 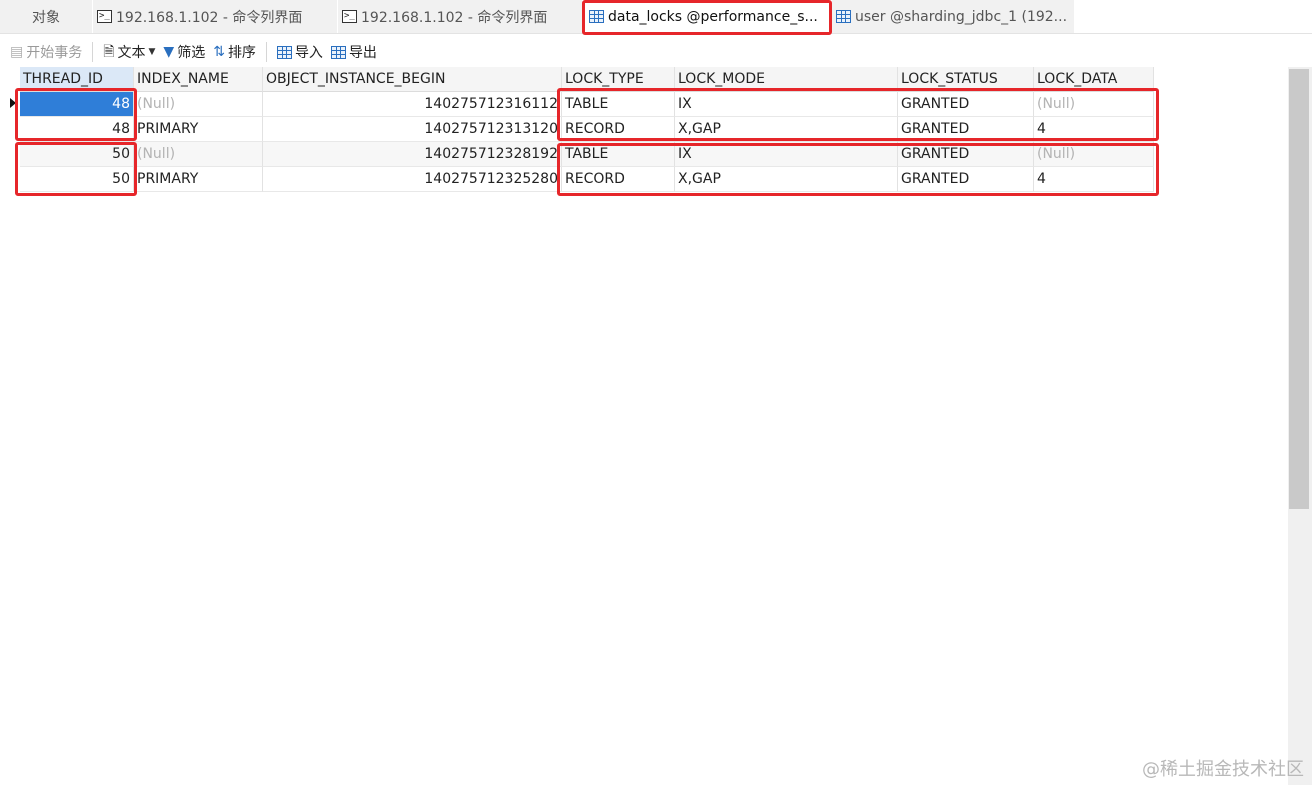 I want to click on column-header-lock-data: LOCK_DATA, so click(x=1094, y=79).